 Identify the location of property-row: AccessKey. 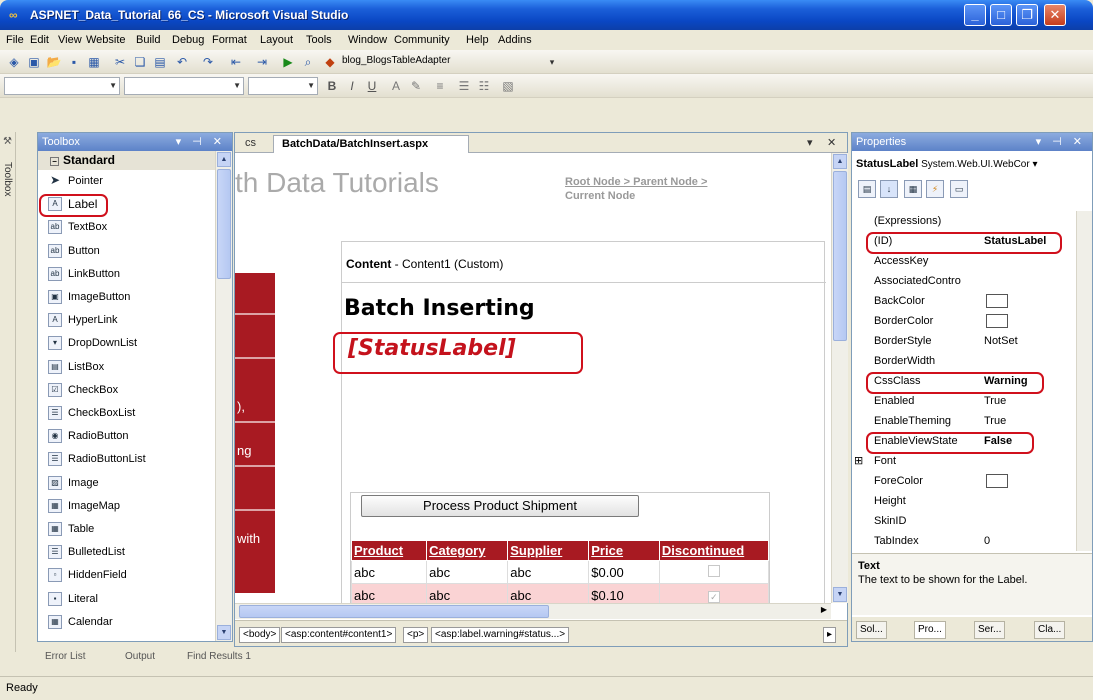
(969, 261).